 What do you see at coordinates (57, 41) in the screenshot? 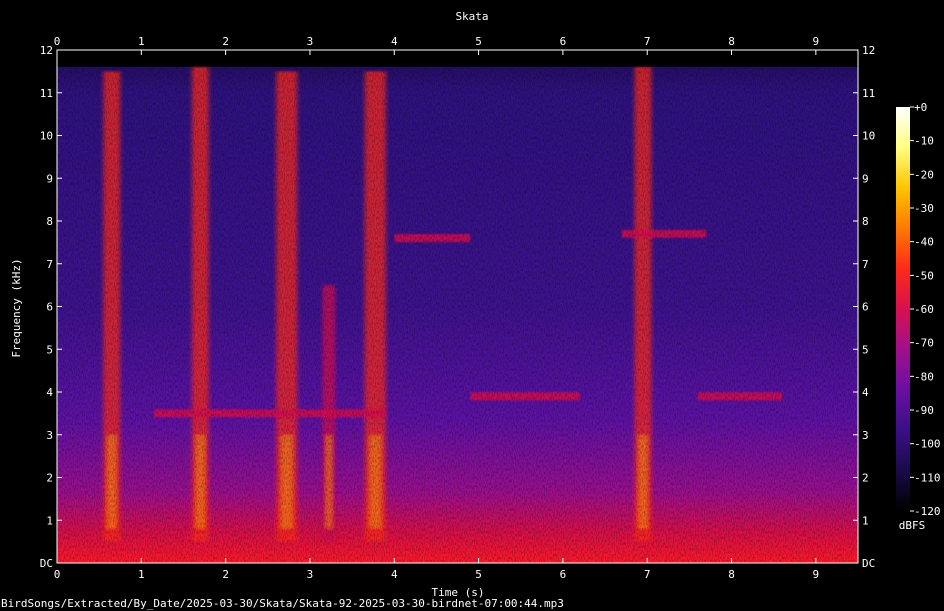
I see `x-tick-label-top: 0` at bounding box center [57, 41].